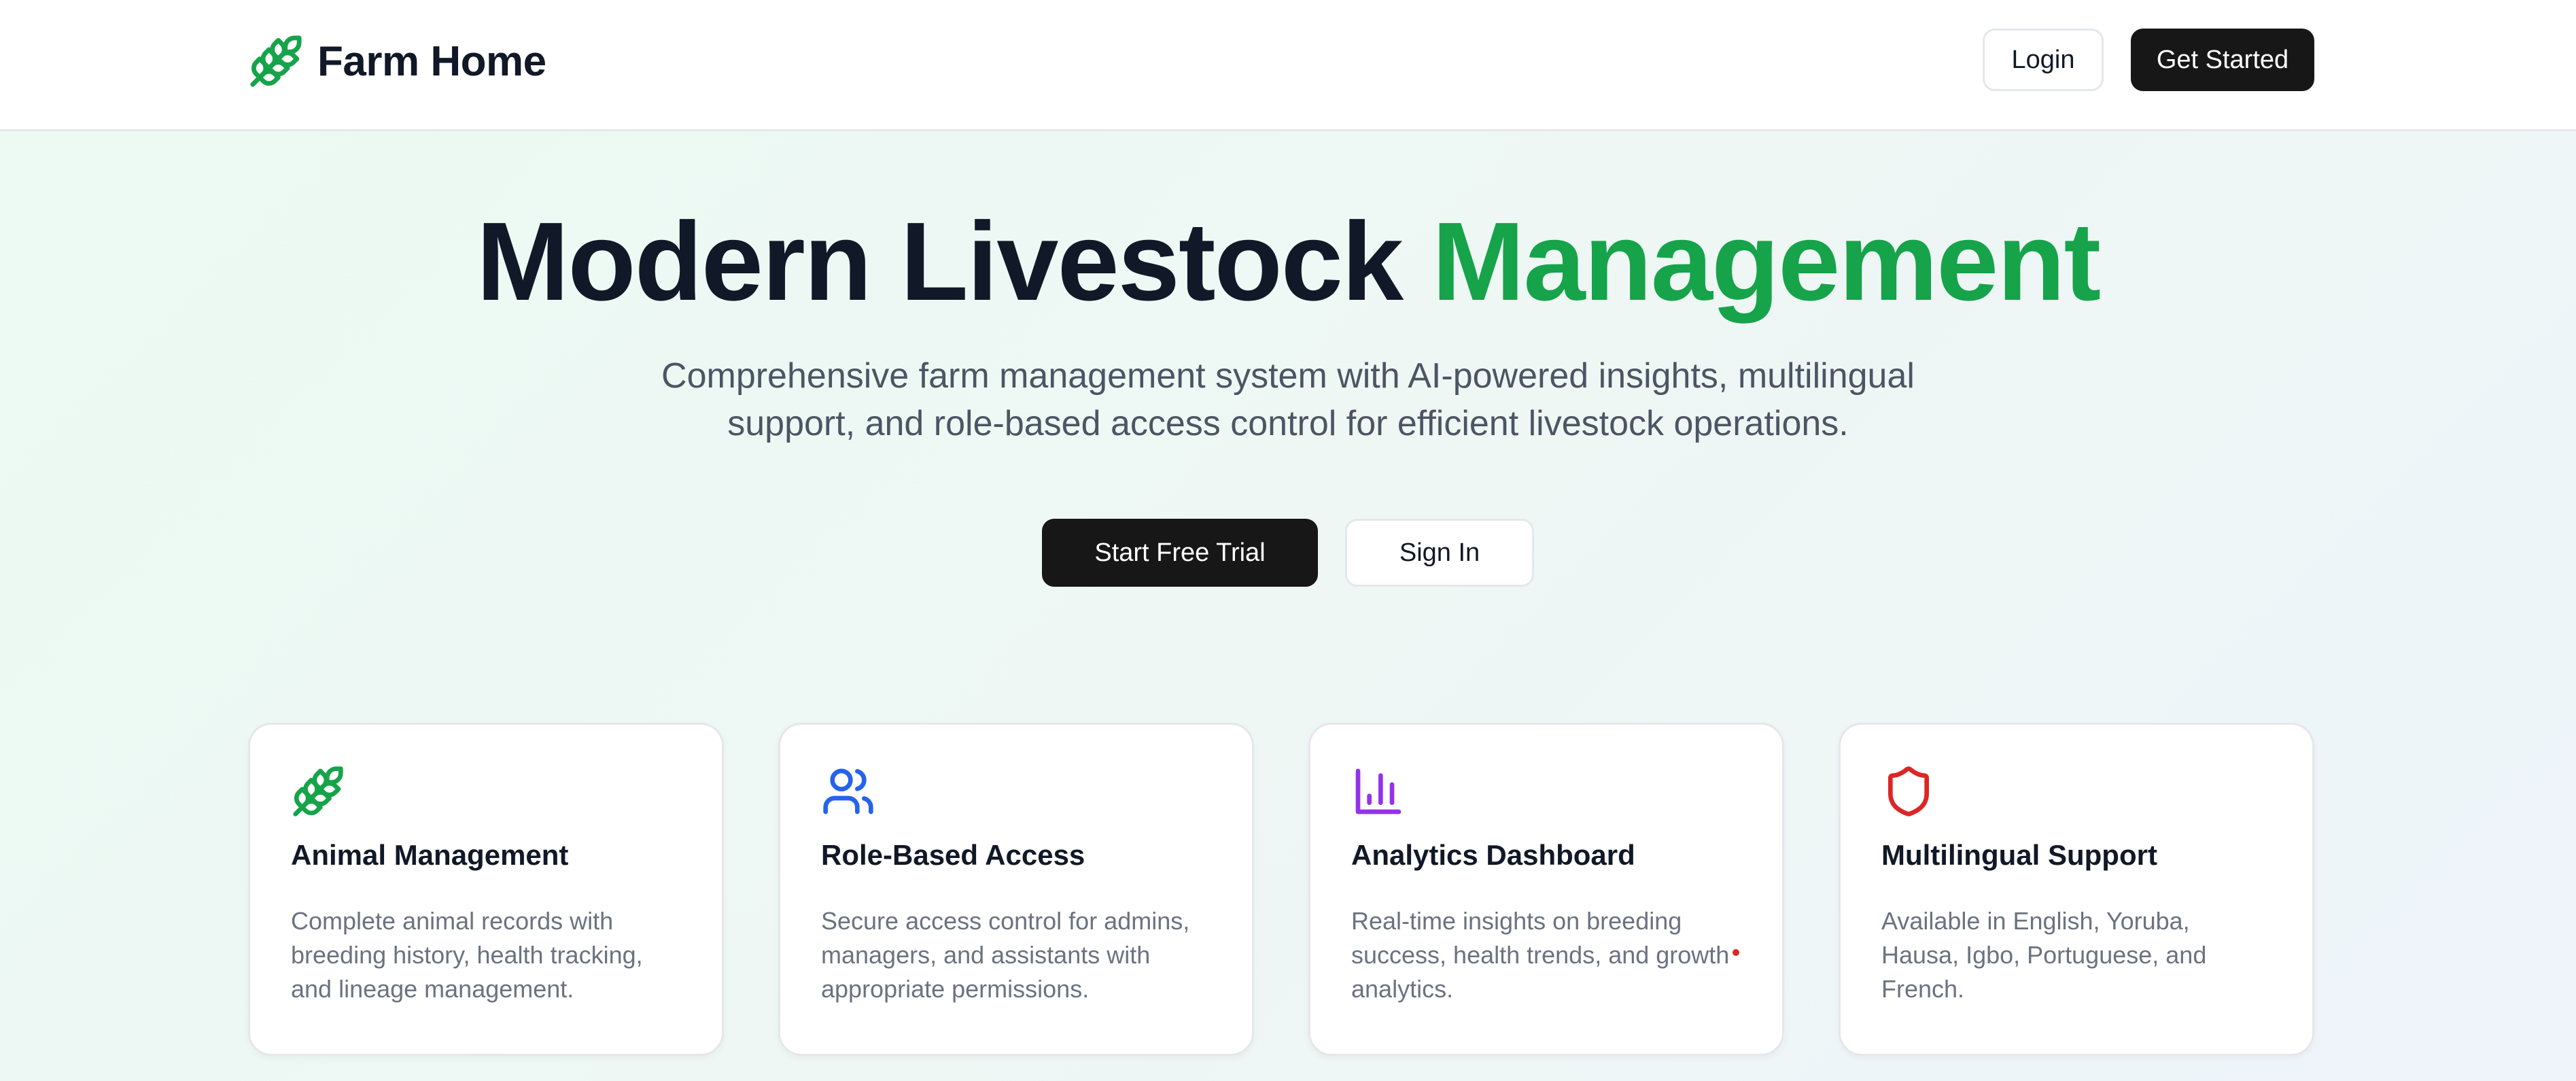 This screenshot has height=1081, width=2576. Describe the element at coordinates (848, 791) in the screenshot. I see `users-icon` at that location.